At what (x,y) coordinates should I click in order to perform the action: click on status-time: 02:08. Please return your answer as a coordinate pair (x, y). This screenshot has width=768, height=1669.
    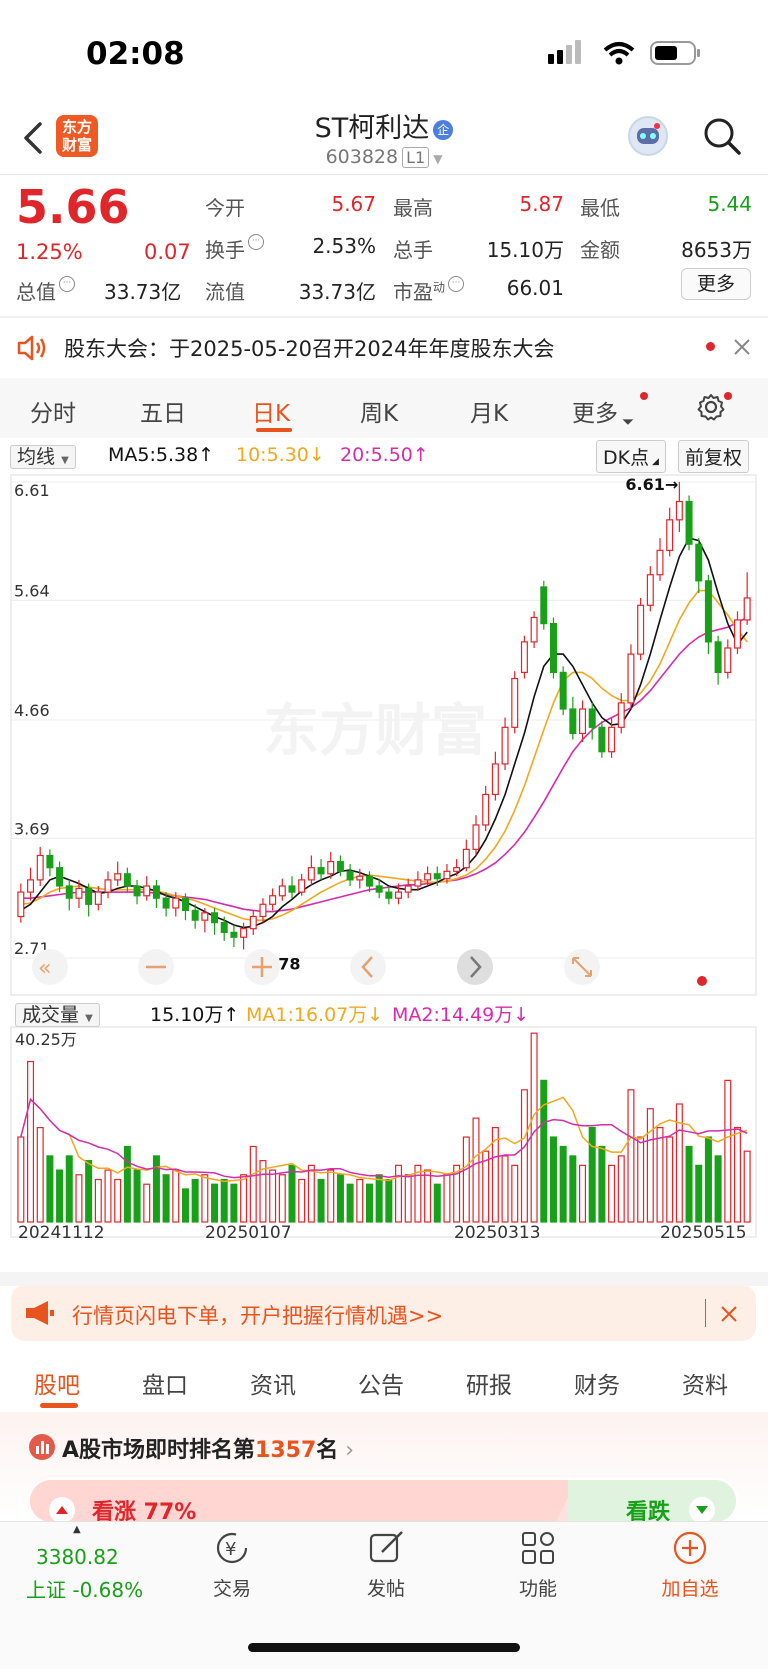
    Looking at the image, I should click on (135, 54).